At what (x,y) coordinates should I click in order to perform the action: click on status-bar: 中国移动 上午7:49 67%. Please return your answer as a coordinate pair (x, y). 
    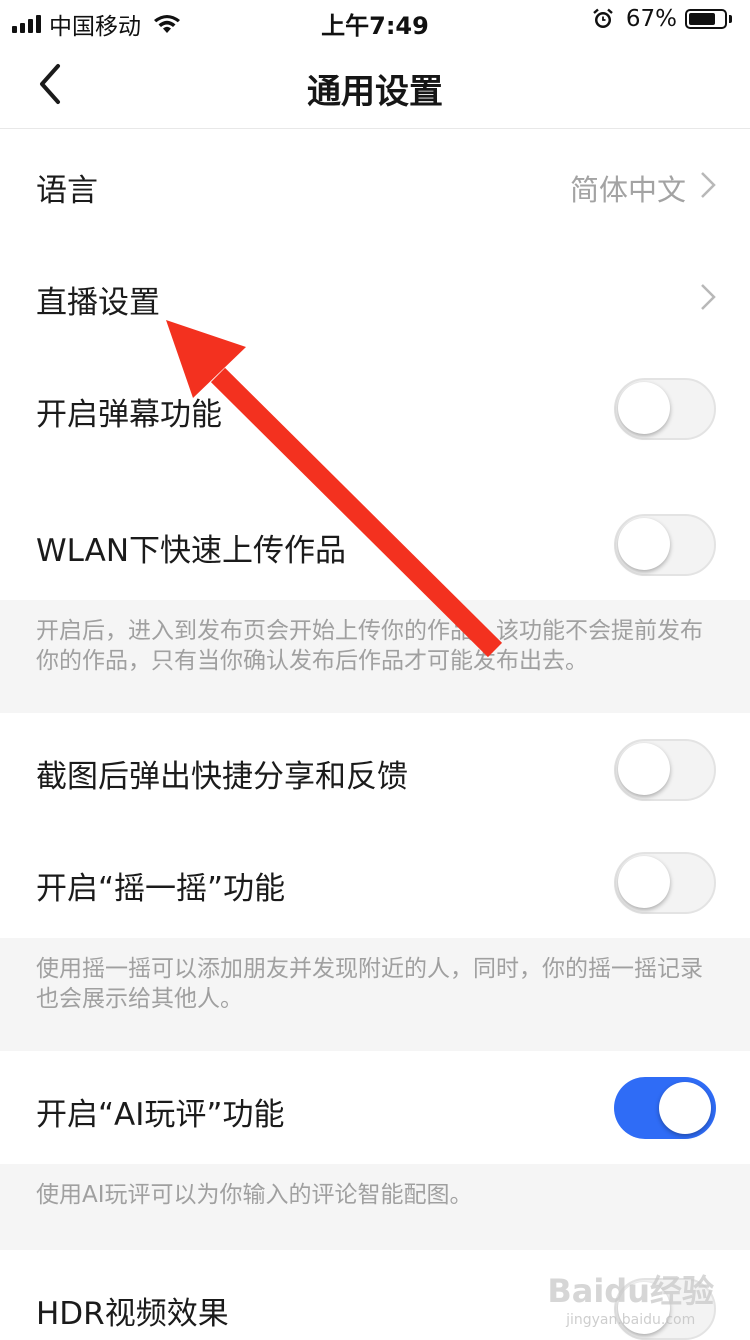
    Looking at the image, I should click on (375, 20).